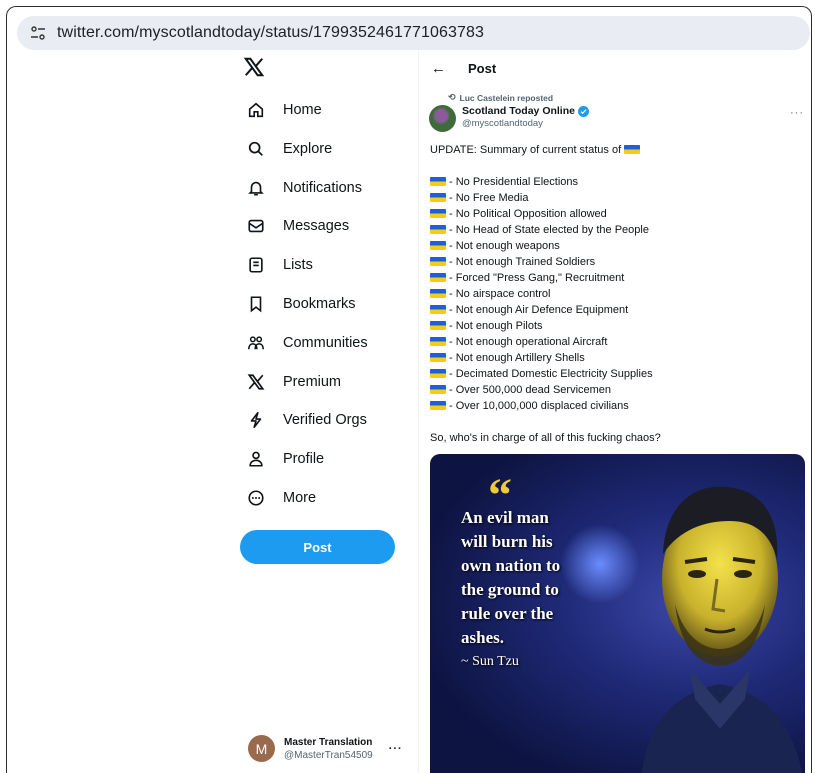 The width and height of the screenshot is (815, 773). Describe the element at coordinates (506, 97) in the screenshot. I see `repost-text: Luc Castelein reposted` at that location.